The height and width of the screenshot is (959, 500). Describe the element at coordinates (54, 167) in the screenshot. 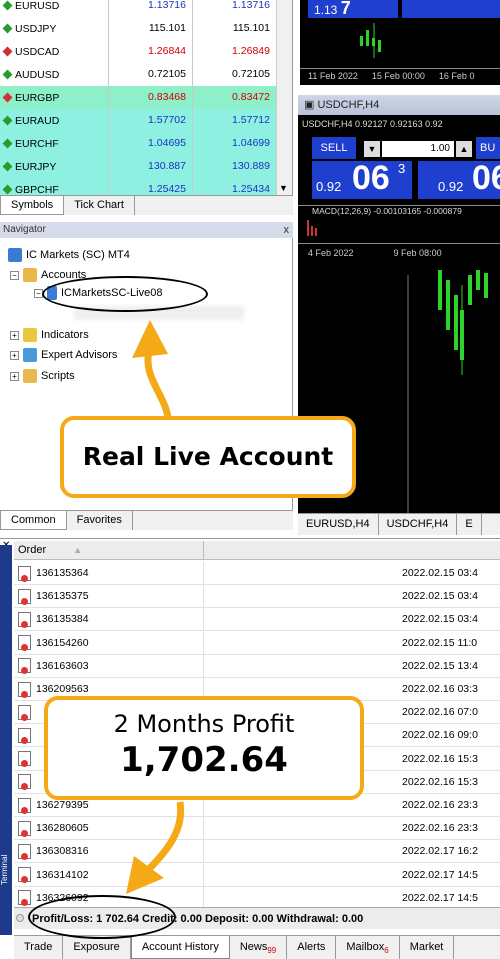

I see `symbol-cell: EURJPY` at that location.